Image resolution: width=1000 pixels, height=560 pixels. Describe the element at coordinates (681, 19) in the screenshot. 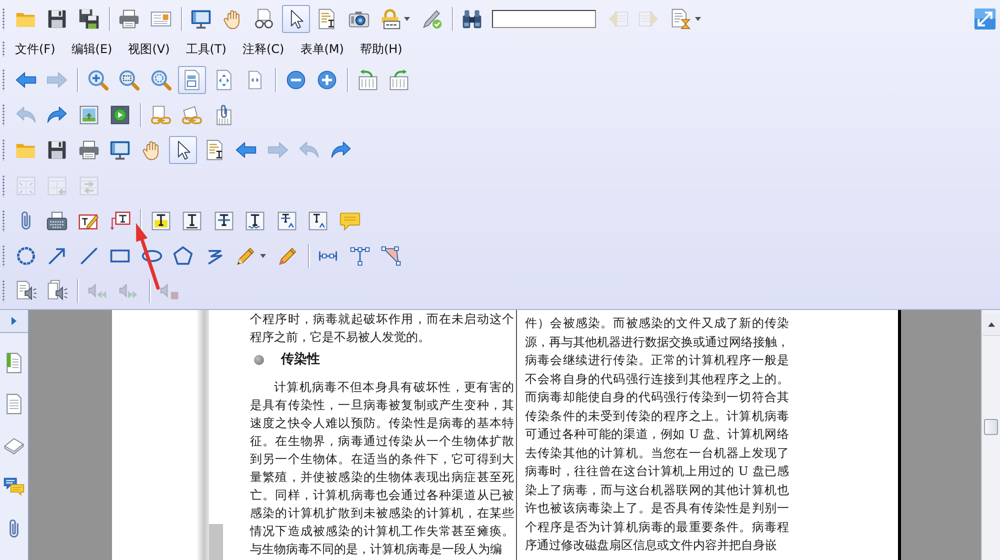

I see `page-hourglass-icon` at that location.